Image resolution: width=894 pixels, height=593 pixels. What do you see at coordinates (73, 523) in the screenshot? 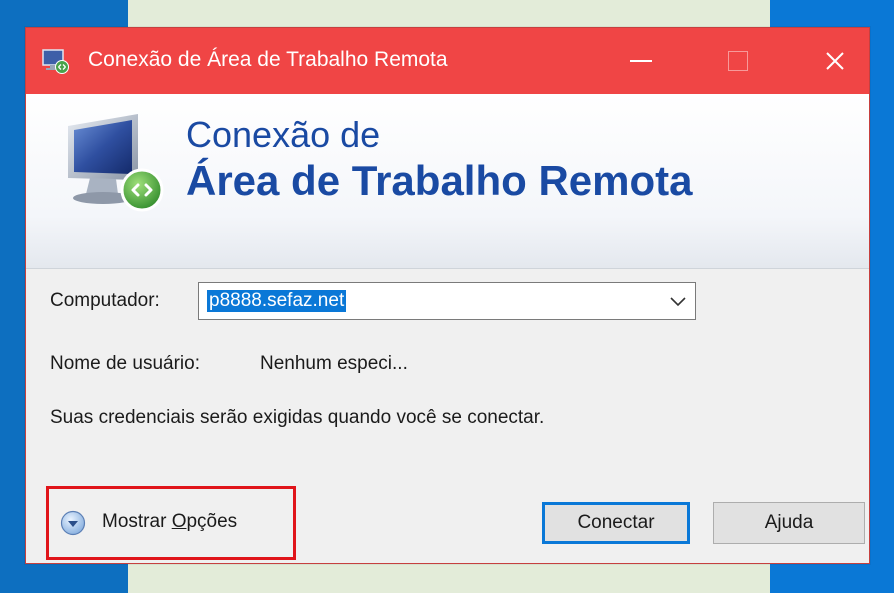
I see `expand-circle-icon` at bounding box center [73, 523].